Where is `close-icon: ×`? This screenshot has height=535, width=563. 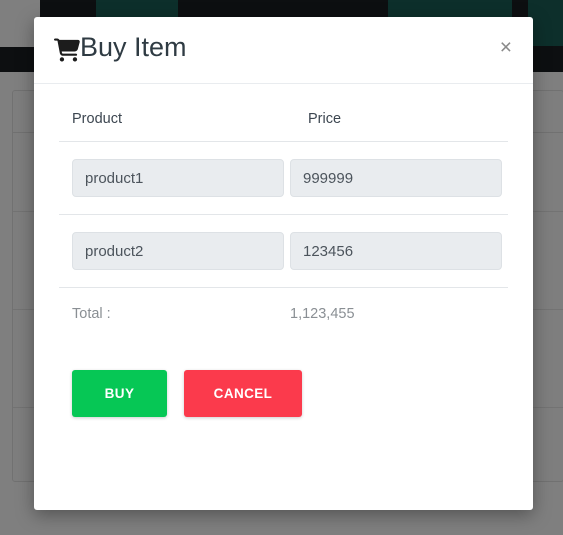
close-icon: × is located at coordinates (506, 47).